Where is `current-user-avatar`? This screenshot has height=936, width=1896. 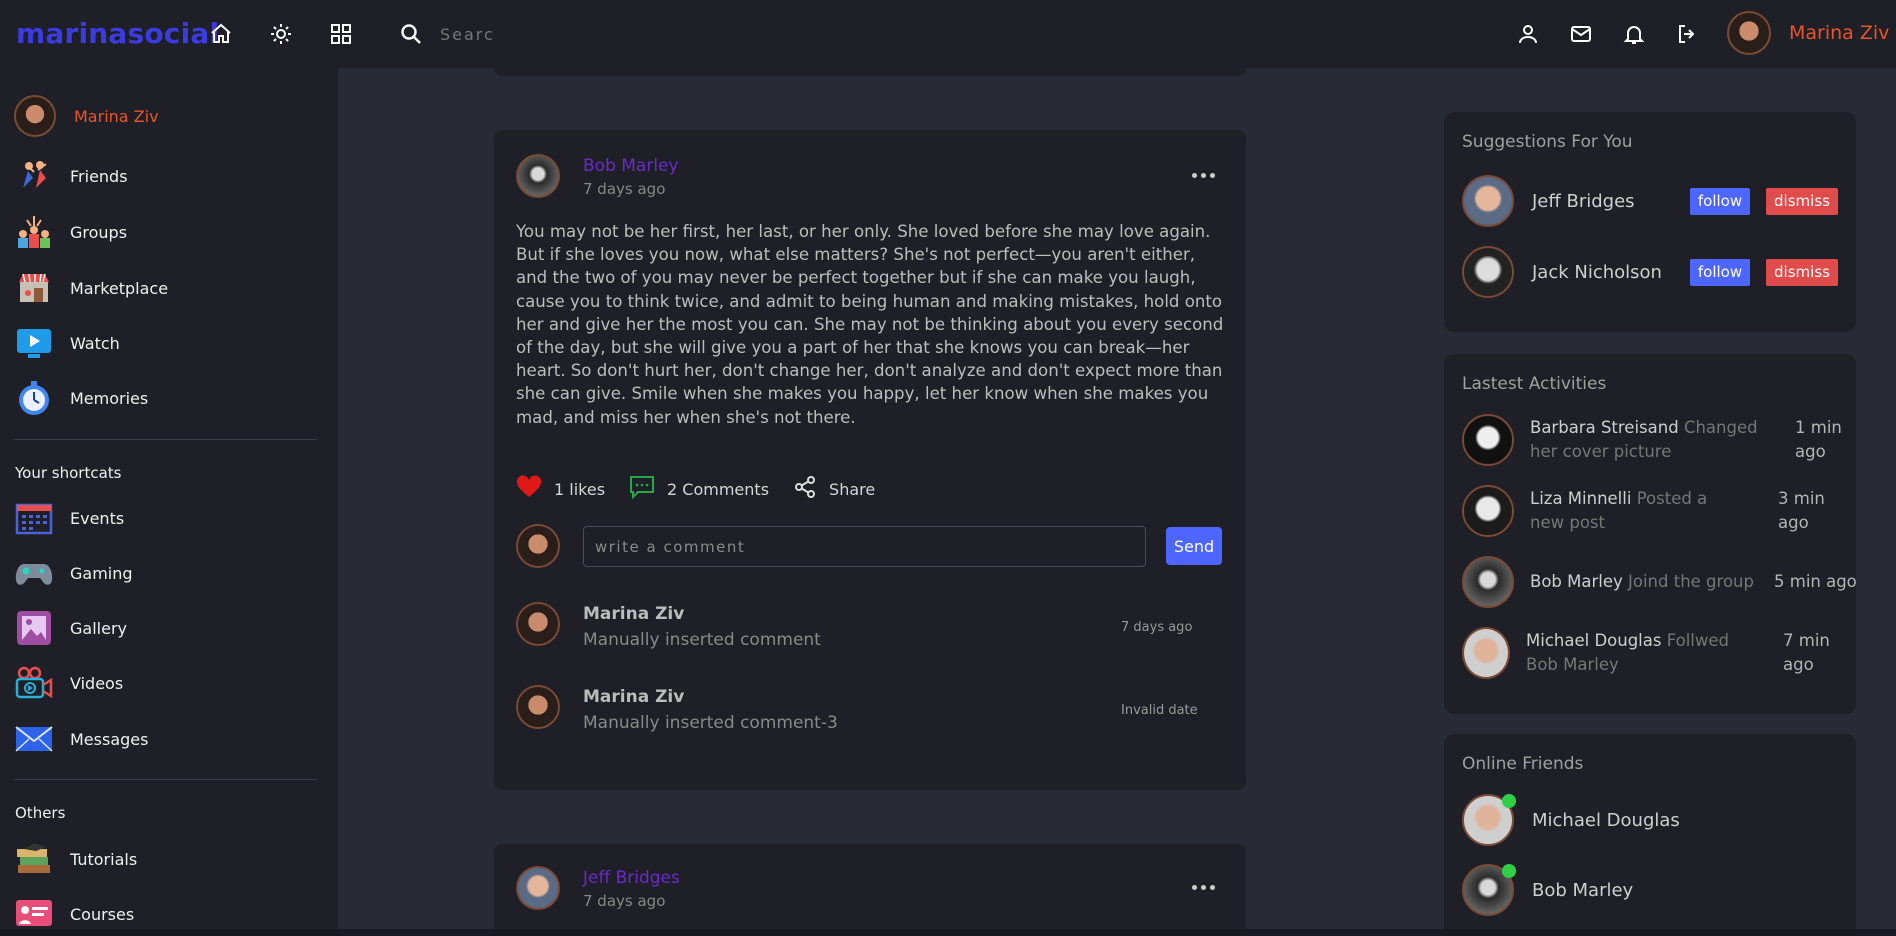 current-user-avatar is located at coordinates (538, 546).